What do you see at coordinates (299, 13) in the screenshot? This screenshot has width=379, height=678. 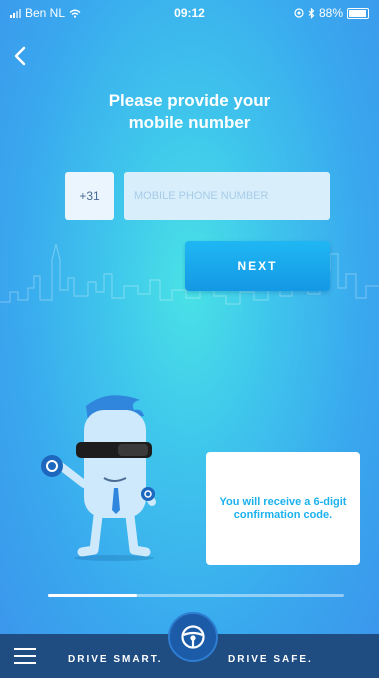 I see `location-icon` at bounding box center [299, 13].